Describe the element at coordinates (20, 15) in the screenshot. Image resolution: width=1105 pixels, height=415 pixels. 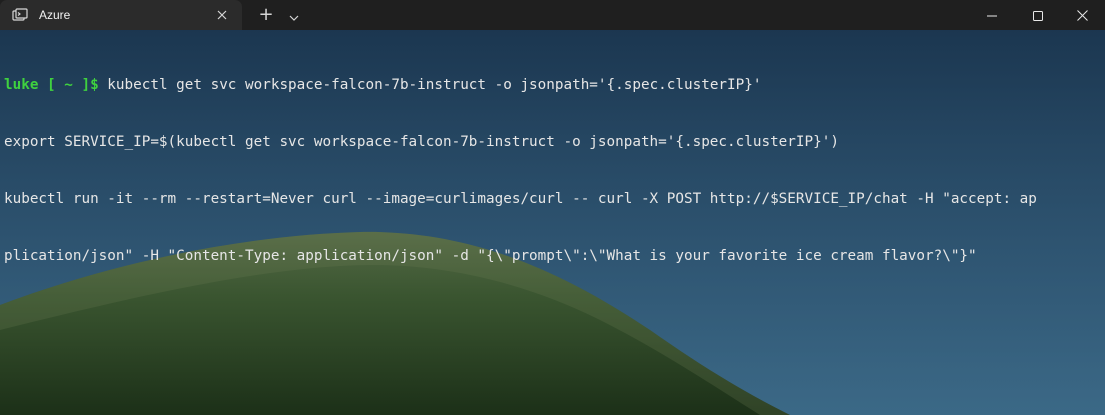
I see `terminal-app-icon` at that location.